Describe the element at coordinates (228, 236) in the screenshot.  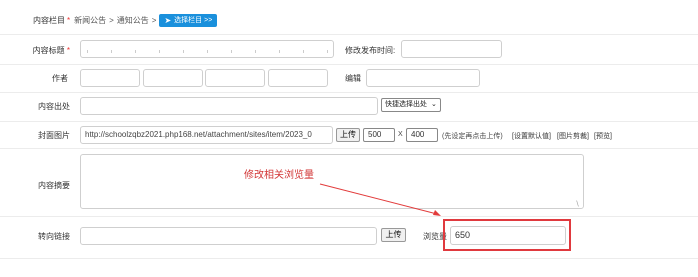
I see `redirect-input` at that location.